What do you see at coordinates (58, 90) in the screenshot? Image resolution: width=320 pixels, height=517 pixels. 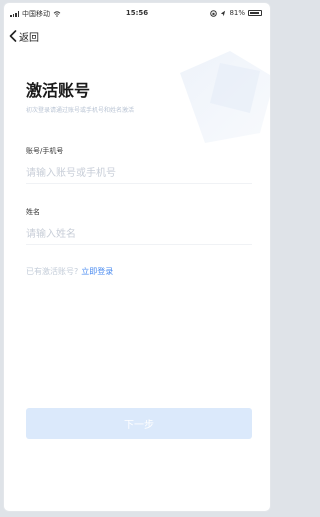 I see `page-title: 激活账号` at bounding box center [58, 90].